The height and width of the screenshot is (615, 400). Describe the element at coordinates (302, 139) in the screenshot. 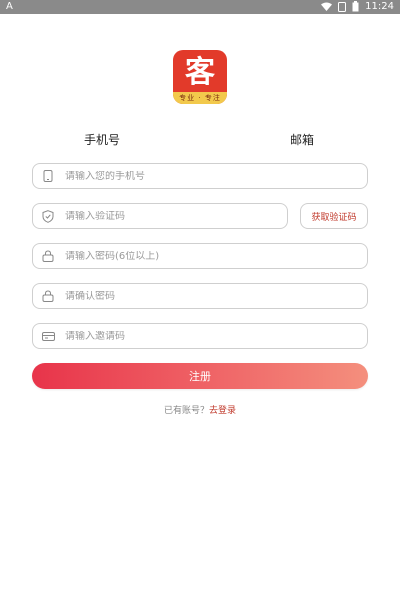

I see `tab-email: 邮箱` at that location.